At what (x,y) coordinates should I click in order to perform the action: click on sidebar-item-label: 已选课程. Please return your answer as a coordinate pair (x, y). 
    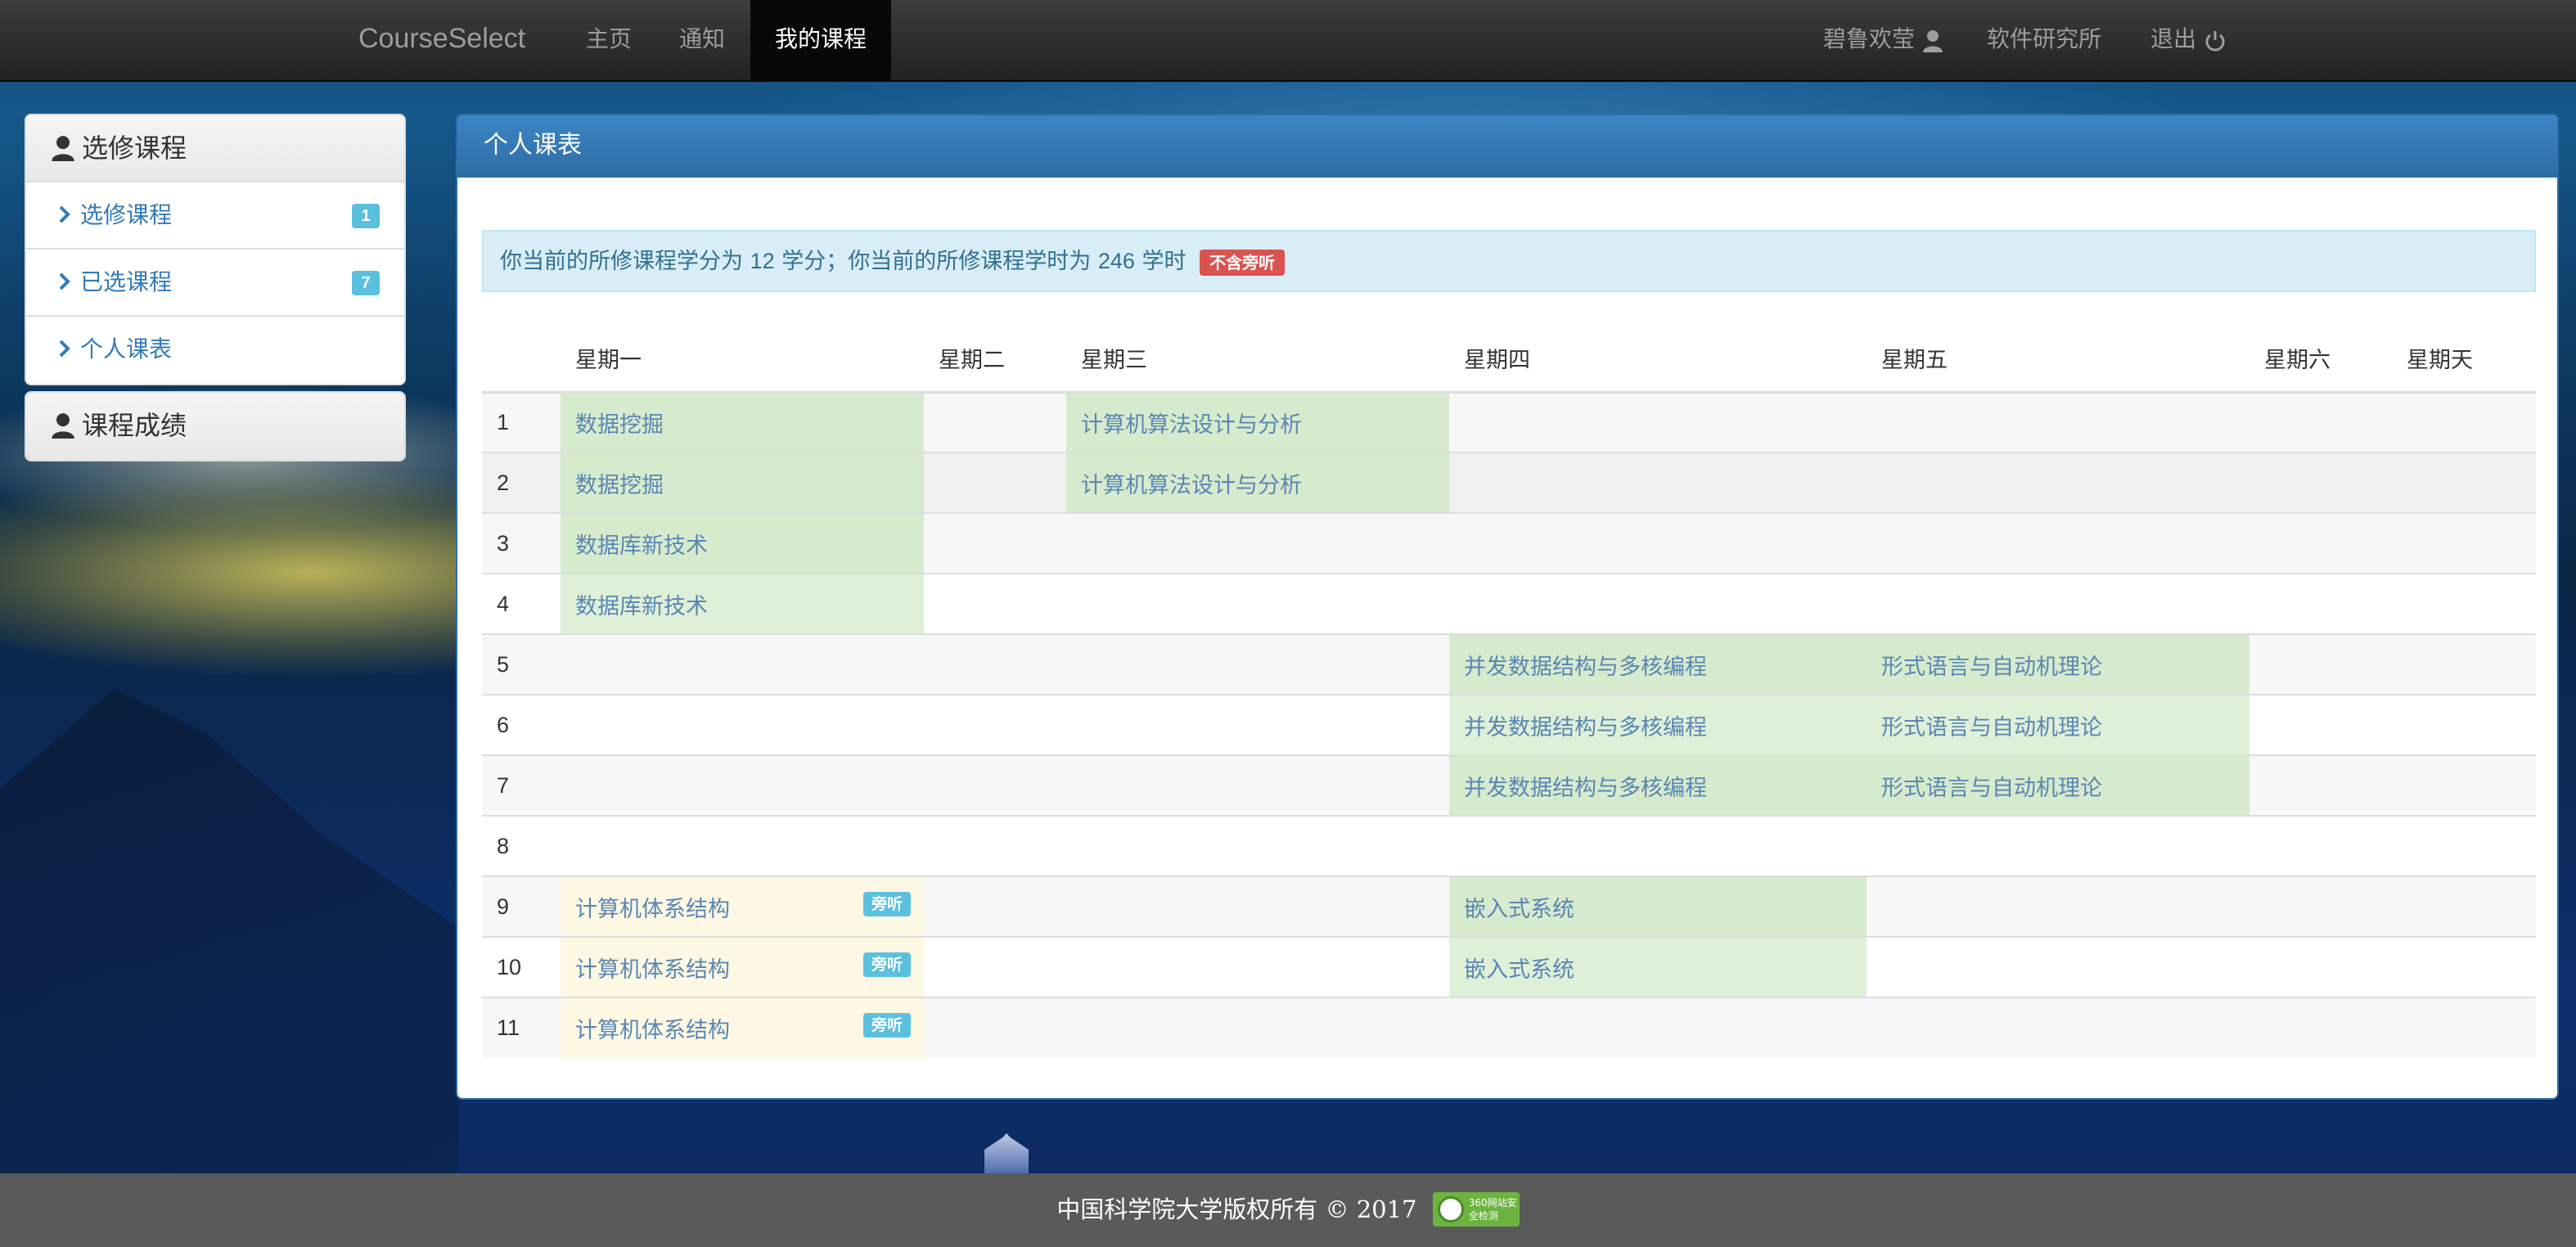
    Looking at the image, I should click on (127, 281).